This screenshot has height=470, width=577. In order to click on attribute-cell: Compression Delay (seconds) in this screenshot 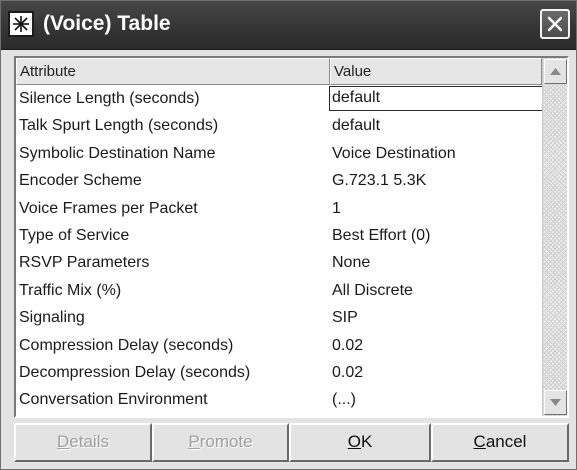, I will do `click(126, 345)`.